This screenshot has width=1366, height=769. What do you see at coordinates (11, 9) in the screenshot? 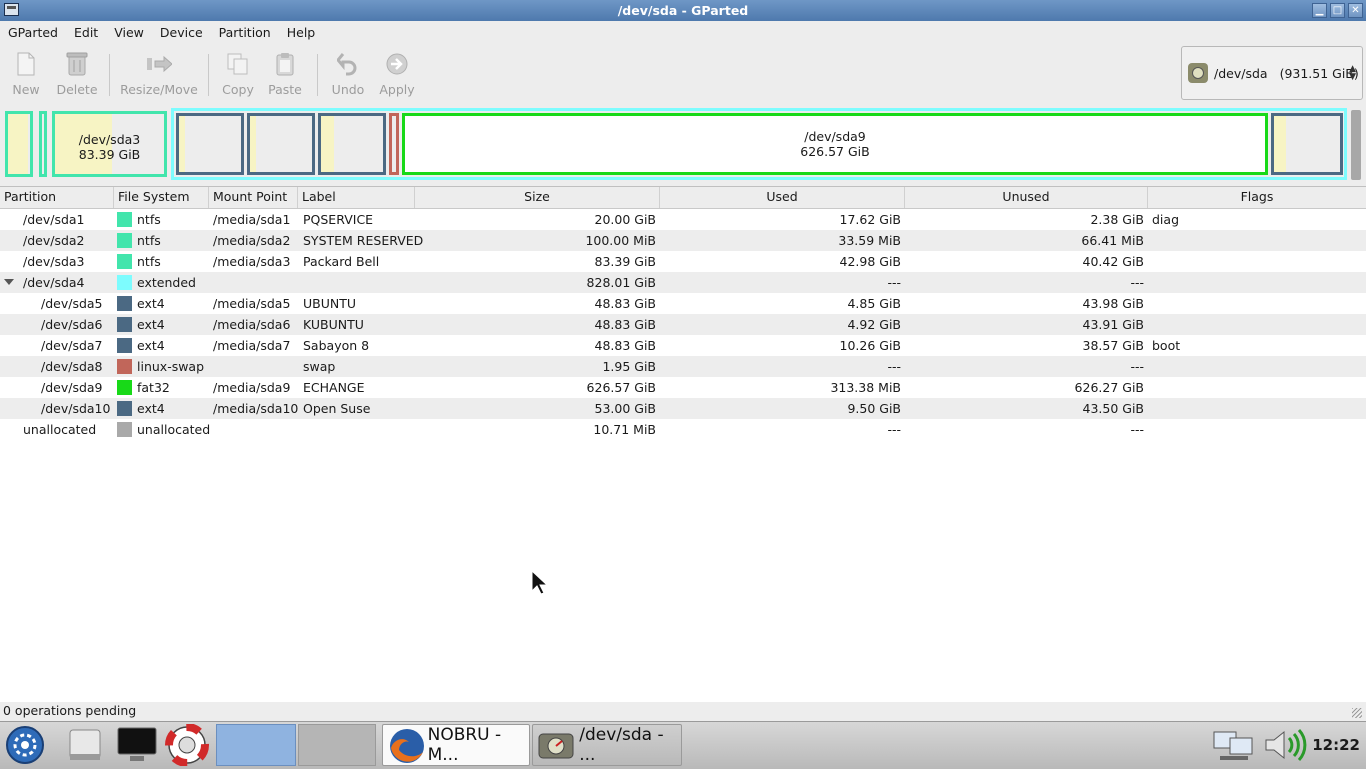
I see `window-menu-icon` at bounding box center [11, 9].